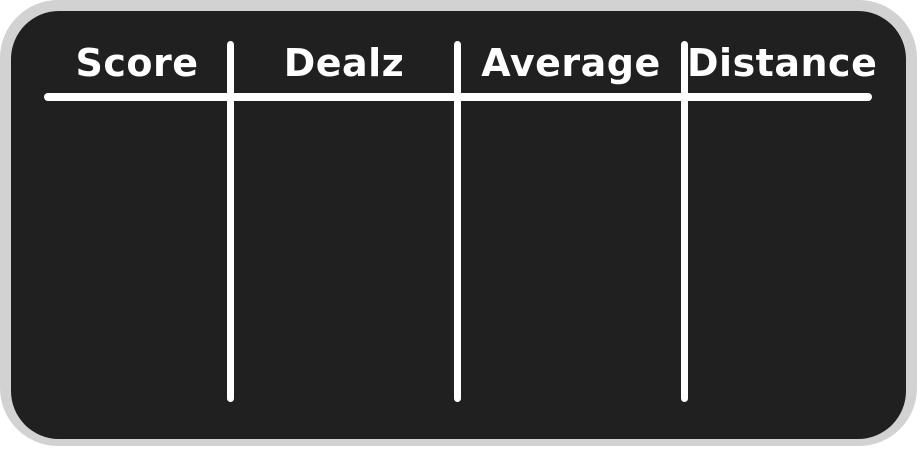 The image size is (921, 450). What do you see at coordinates (571, 63) in the screenshot?
I see `average-column-header: Average` at bounding box center [571, 63].